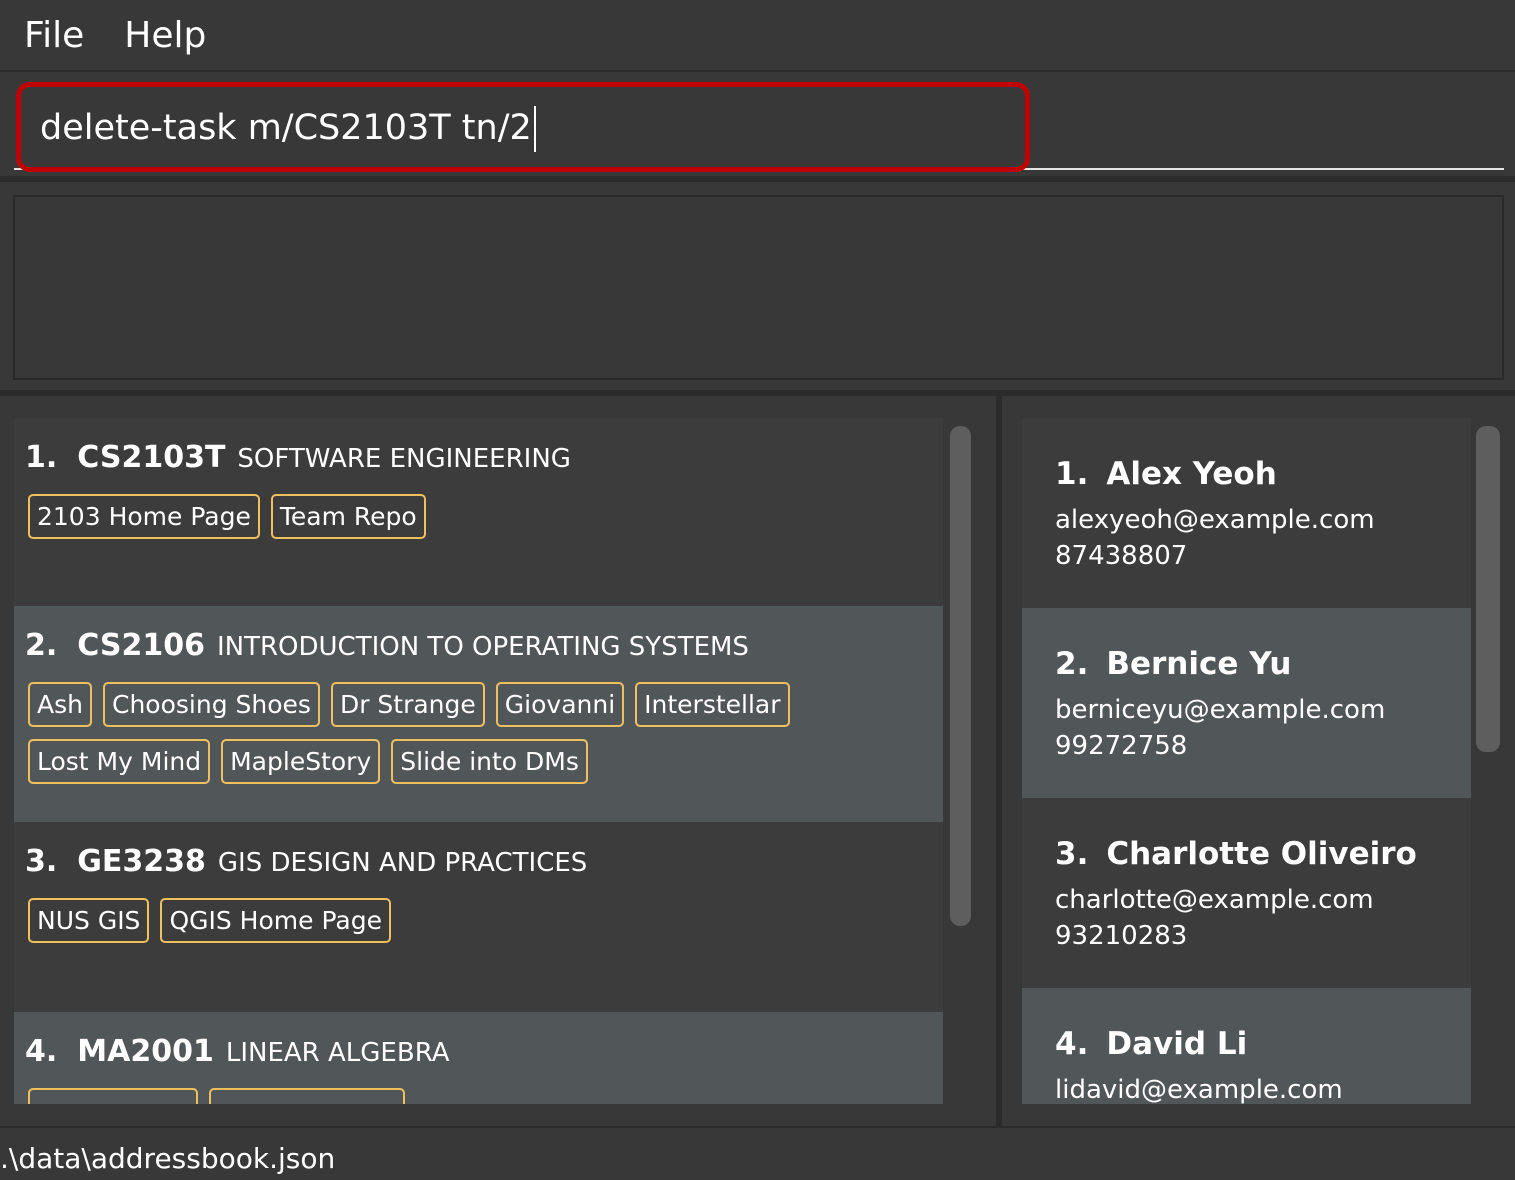  What do you see at coordinates (489, 761) in the screenshot?
I see `tag-slide-into-dms: Slide into DMs` at bounding box center [489, 761].